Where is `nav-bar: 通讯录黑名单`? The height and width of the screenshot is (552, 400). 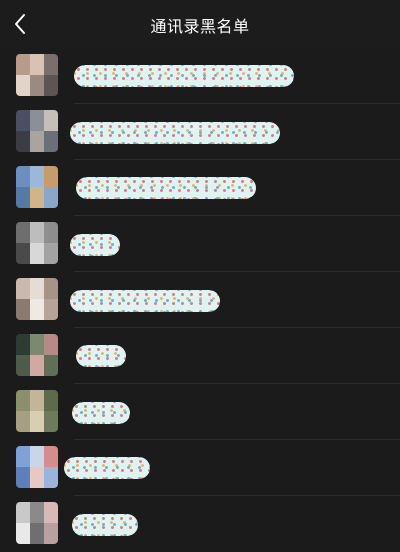 nav-bar: 通讯录黑名单 is located at coordinates (200, 24).